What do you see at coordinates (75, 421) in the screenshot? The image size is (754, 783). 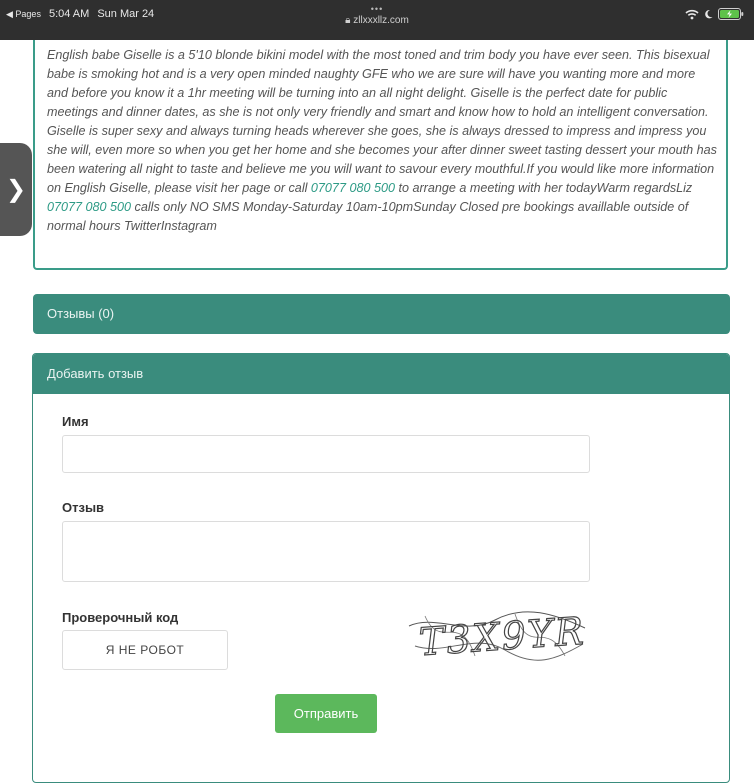 I see `name-label: Имя` at bounding box center [75, 421].